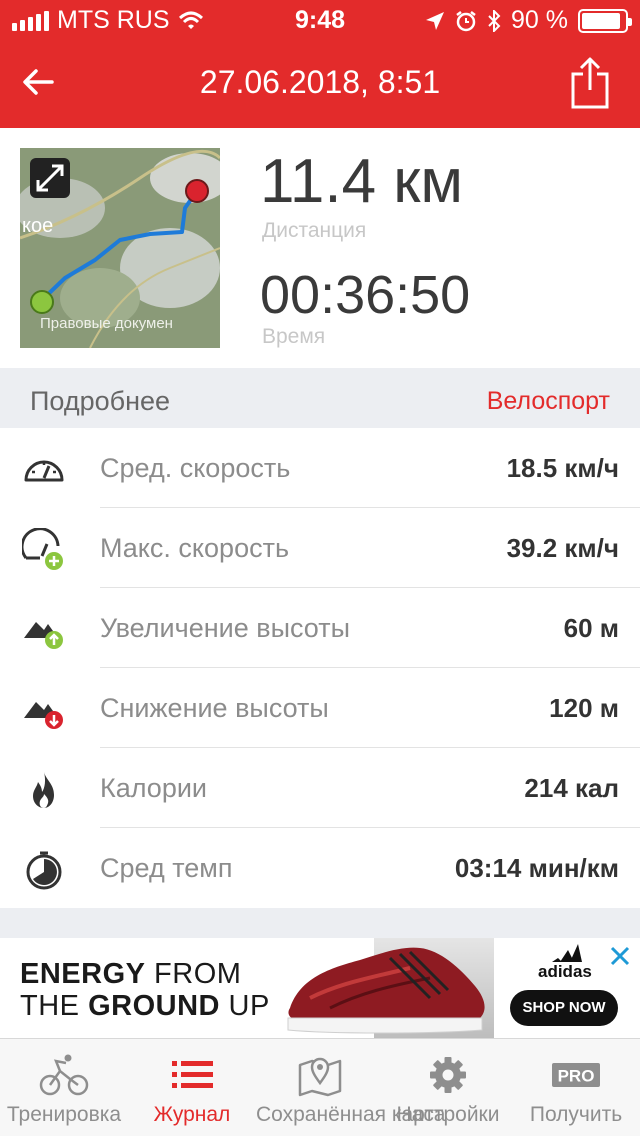  Describe the element at coordinates (548, 401) in the screenshot. I see `activity-type: Велоспорт` at that location.